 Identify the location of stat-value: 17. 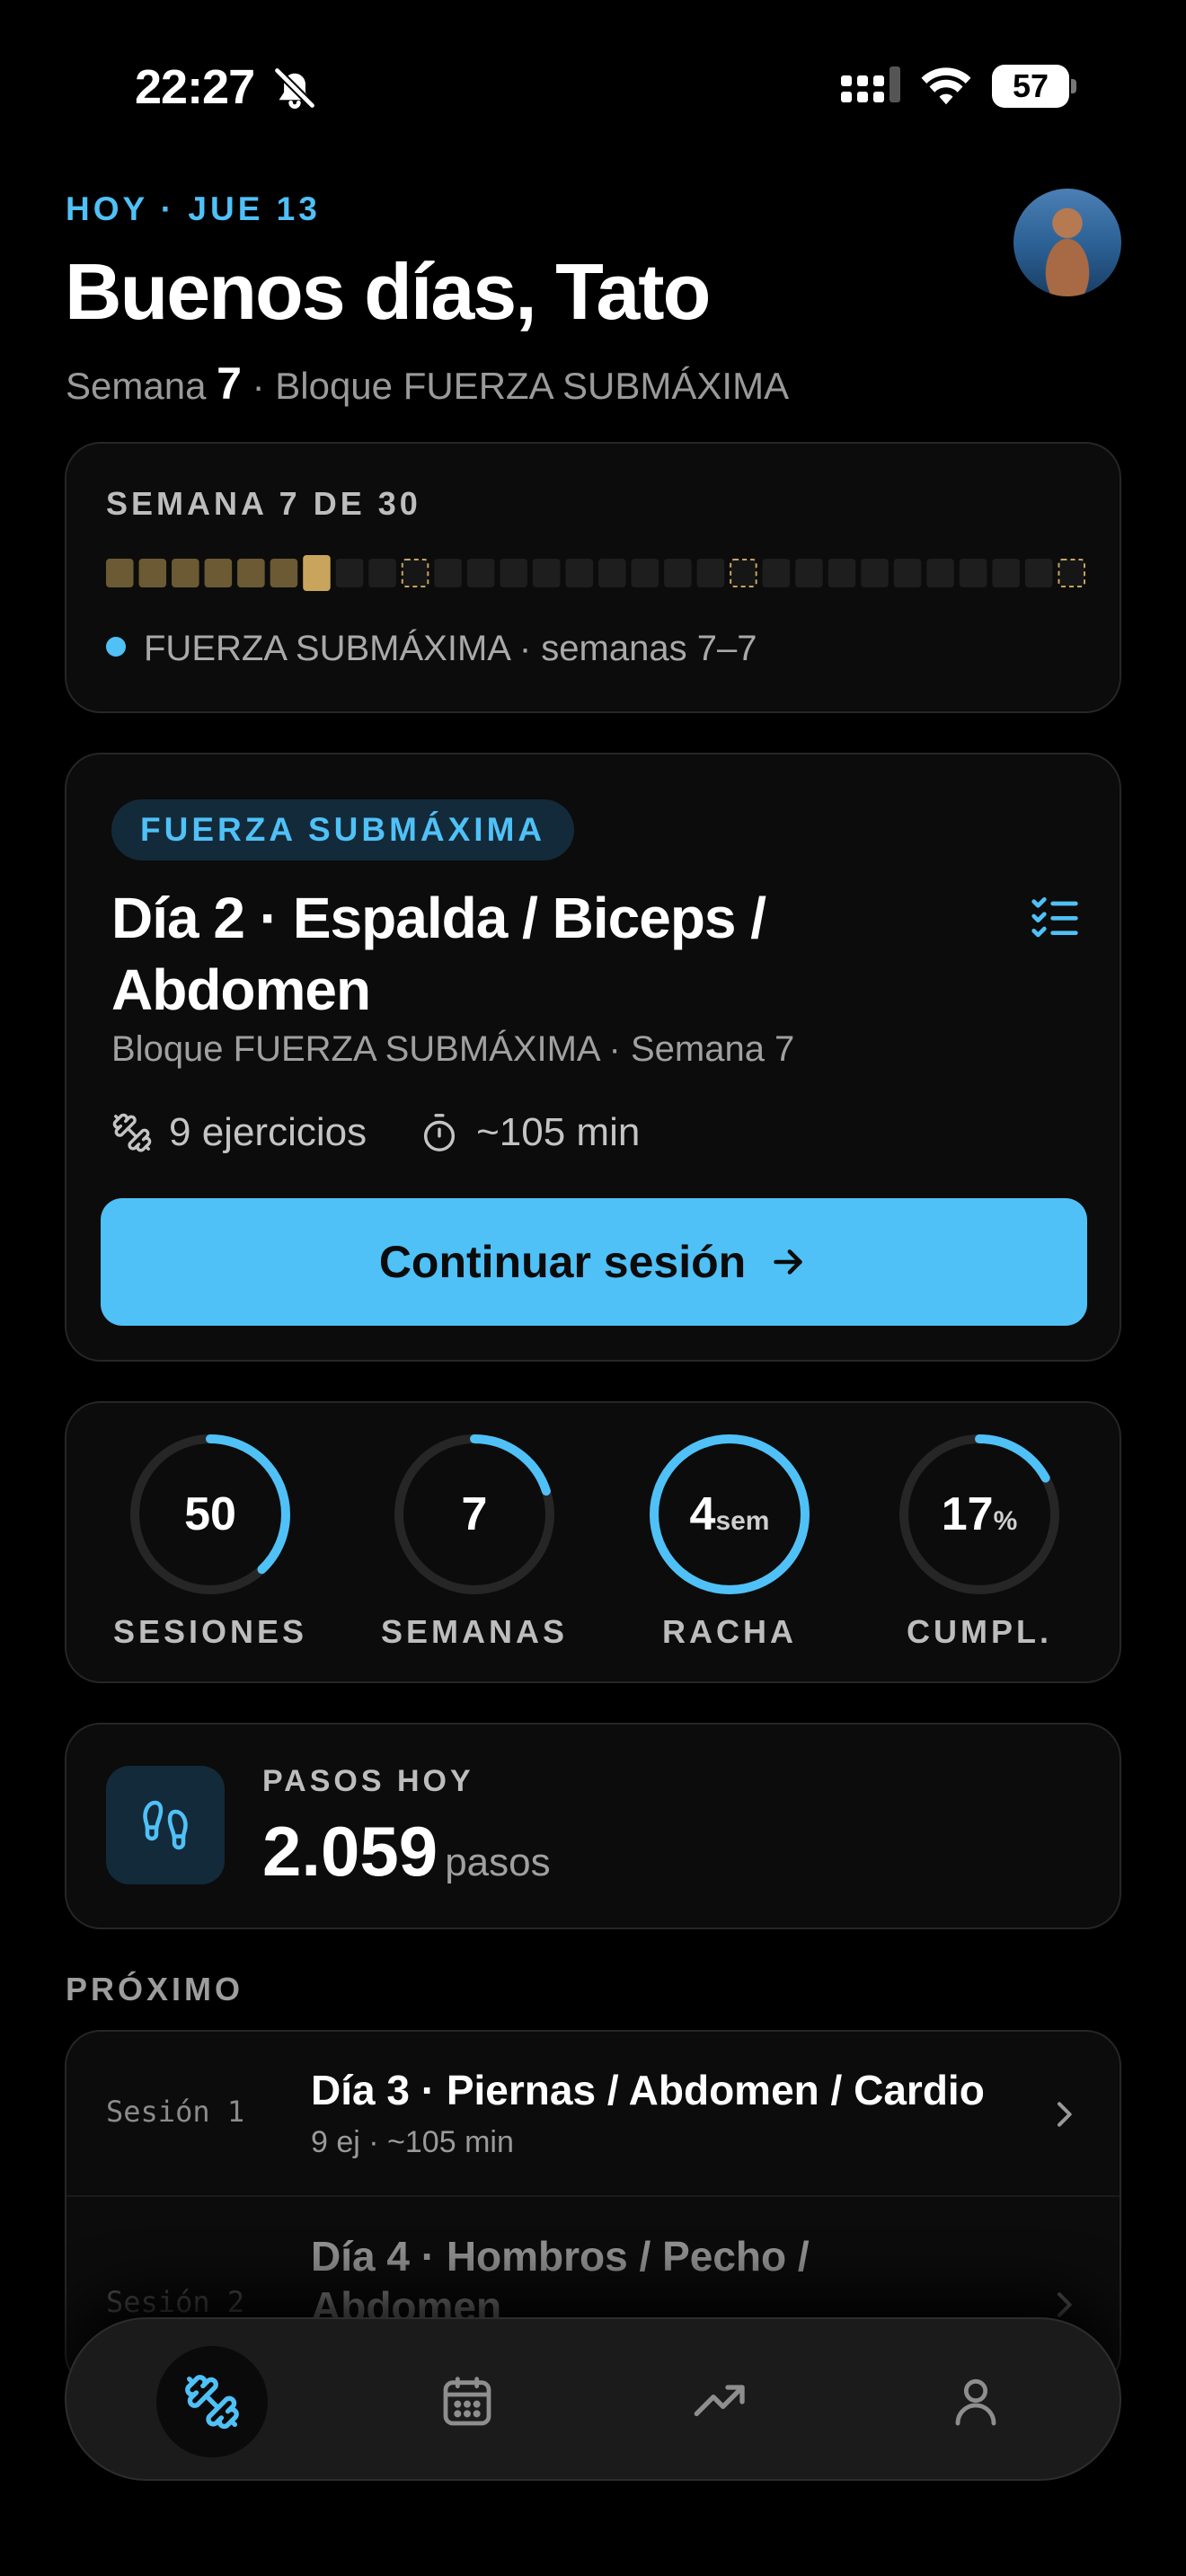
(967, 1514).